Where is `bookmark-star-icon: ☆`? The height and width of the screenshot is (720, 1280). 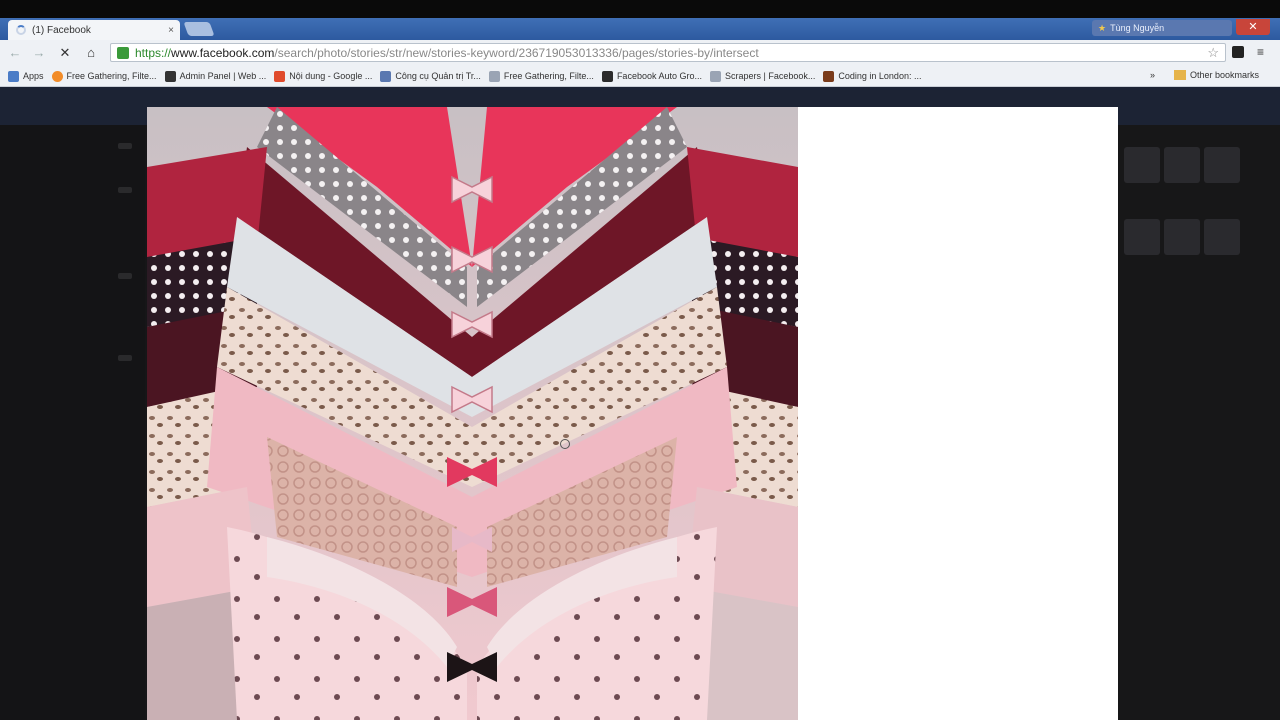
bookmark-star-icon: ☆ is located at coordinates (1213, 53).